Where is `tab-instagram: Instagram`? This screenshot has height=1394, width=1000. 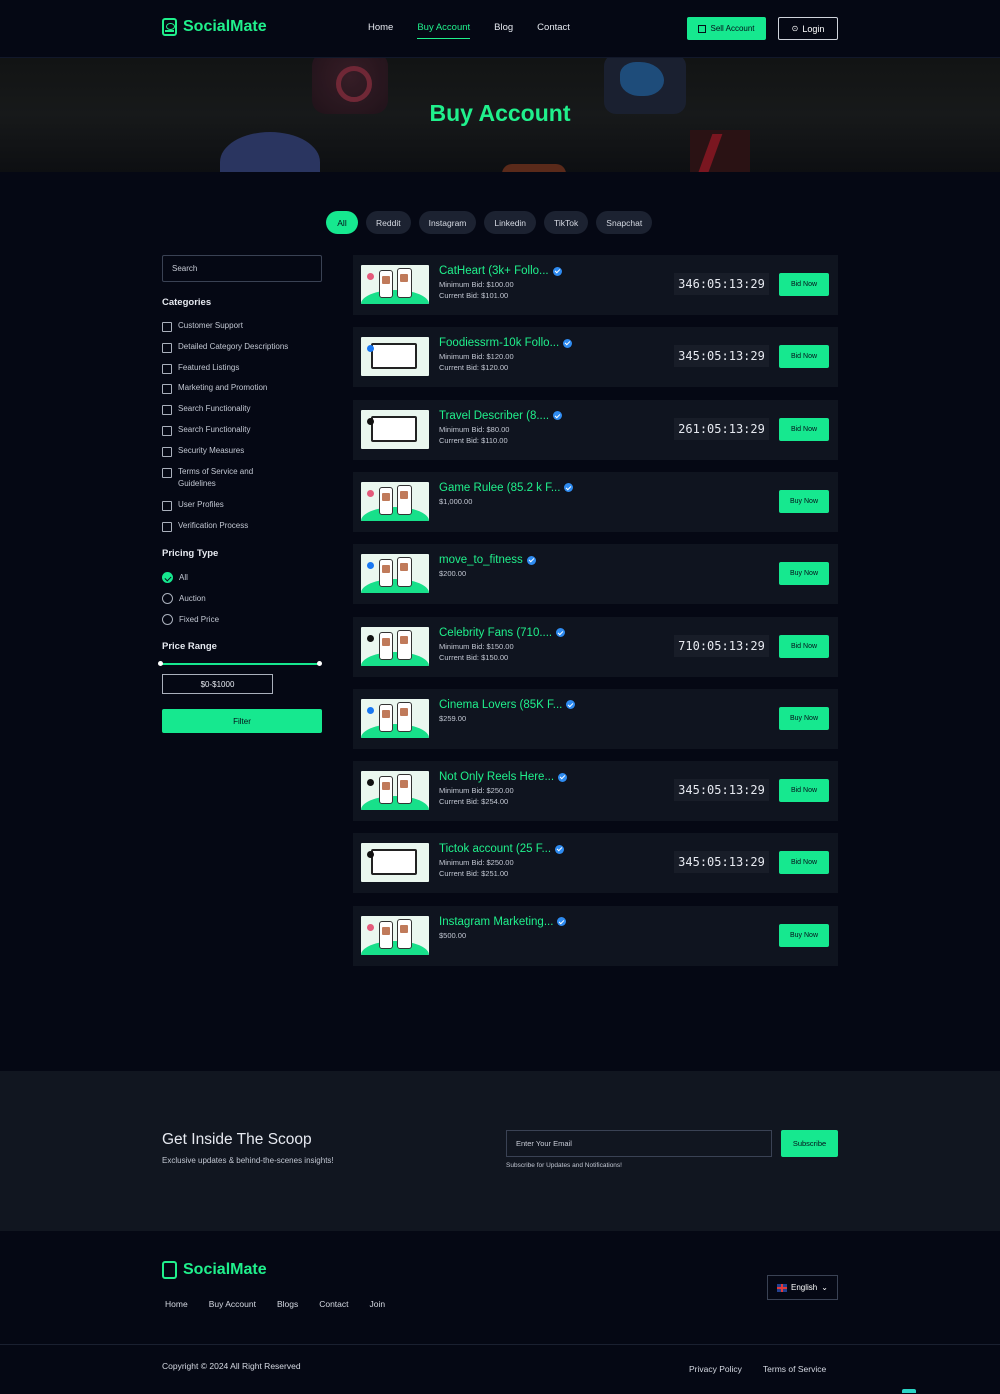
tab-instagram: Instagram is located at coordinates (447, 222).